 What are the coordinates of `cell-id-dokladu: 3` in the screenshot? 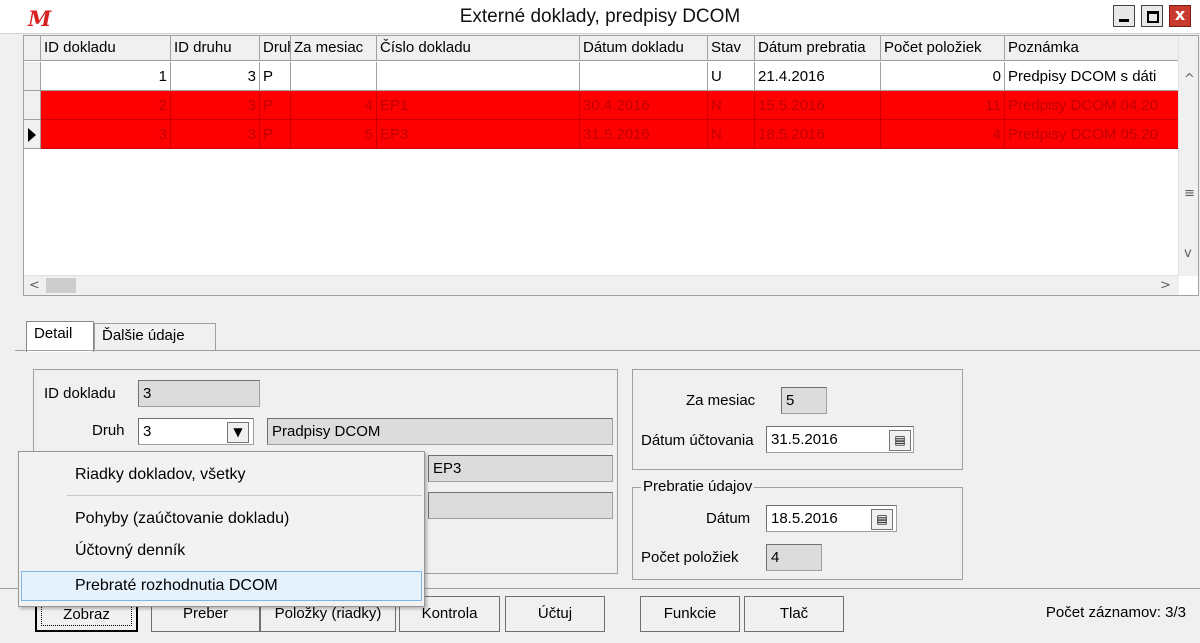 It's located at (106, 134).